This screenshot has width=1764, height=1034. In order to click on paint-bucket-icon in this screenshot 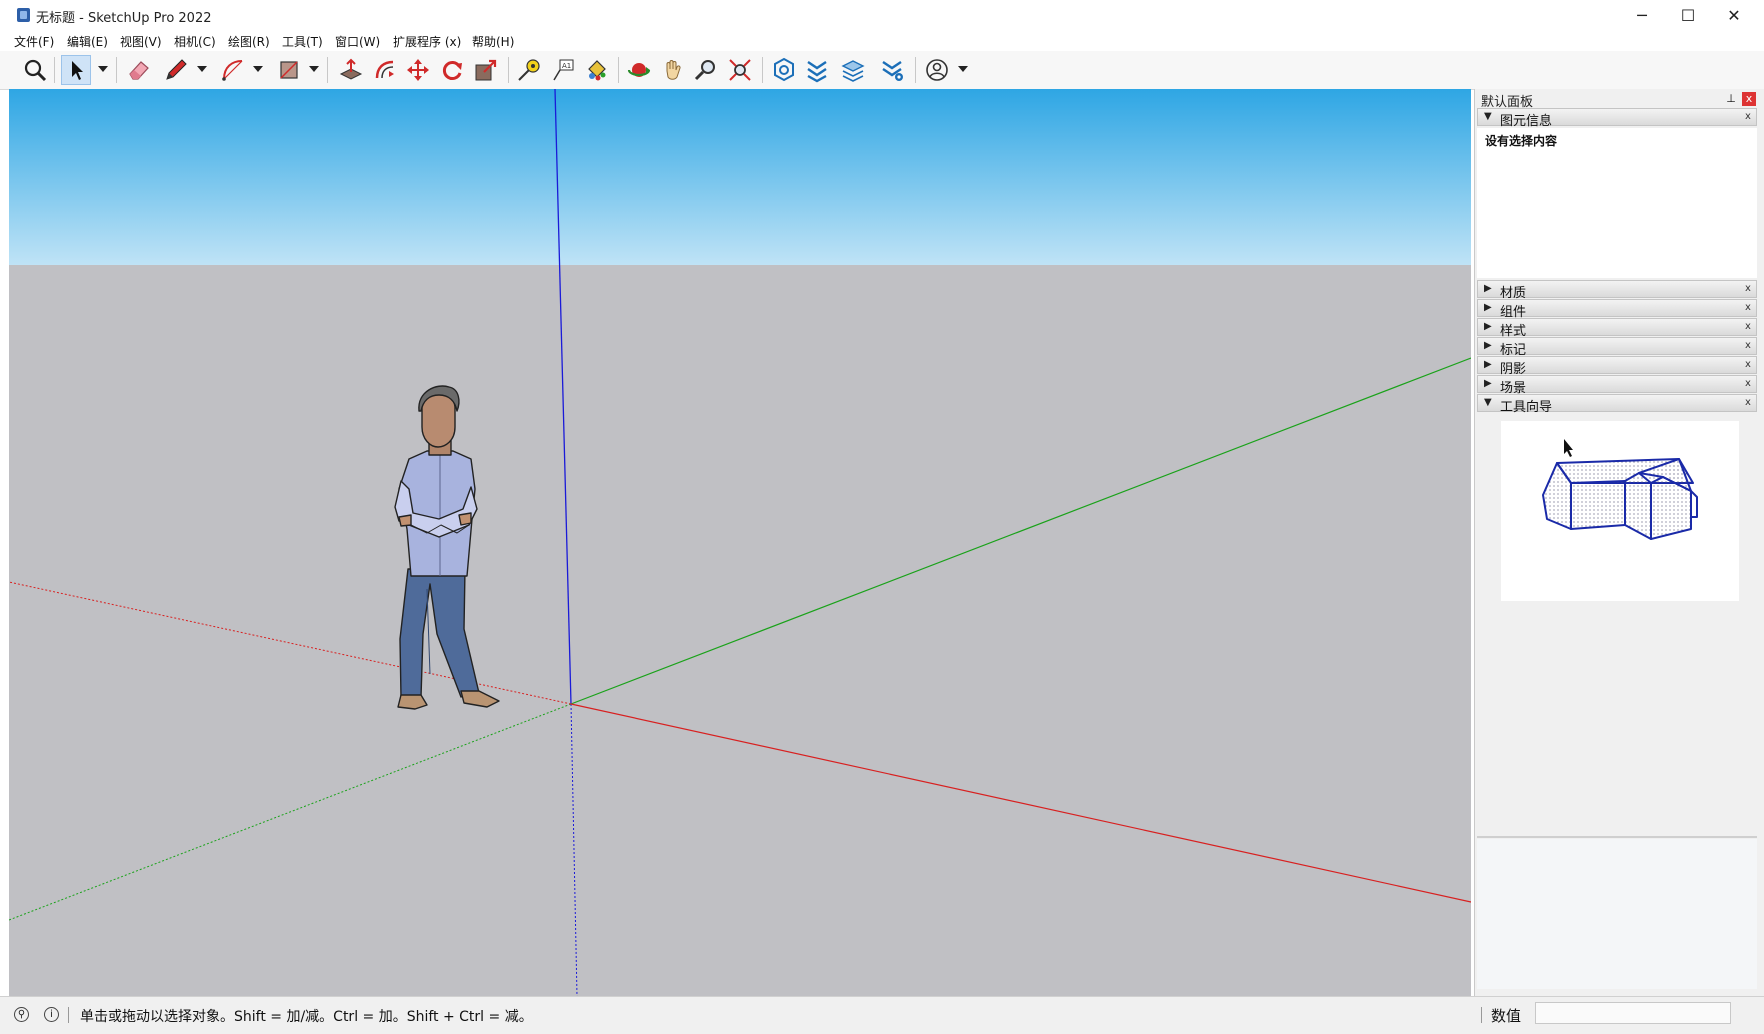, I will do `click(596, 70)`.